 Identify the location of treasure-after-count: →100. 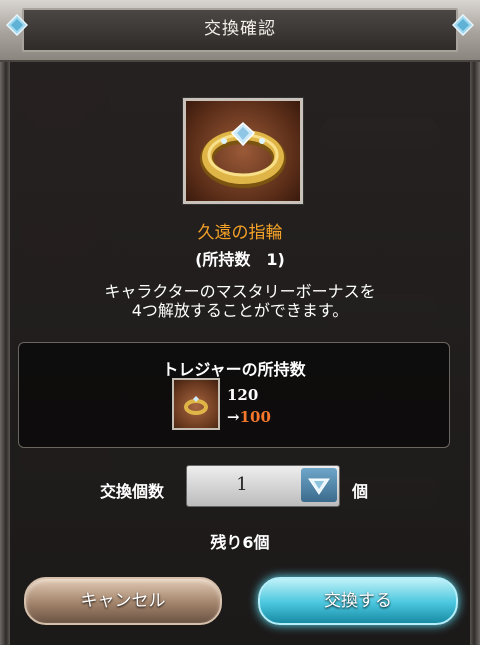
(249, 417).